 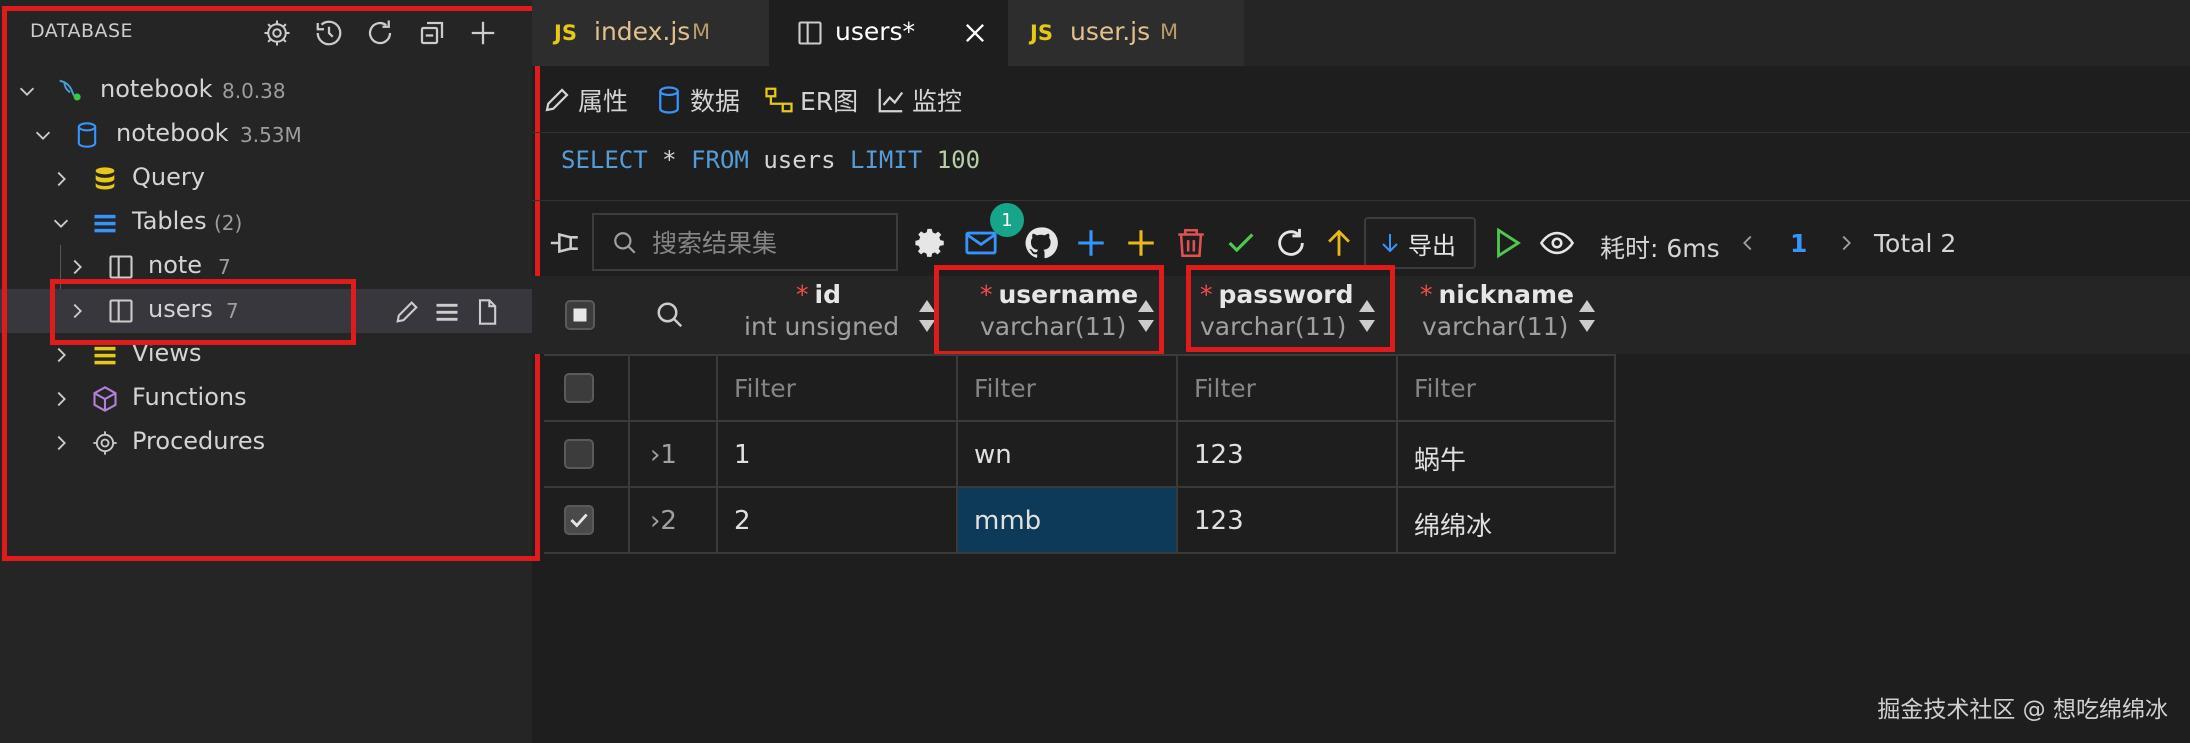 What do you see at coordinates (1007, 220) in the screenshot?
I see `notification-badge: 1` at bounding box center [1007, 220].